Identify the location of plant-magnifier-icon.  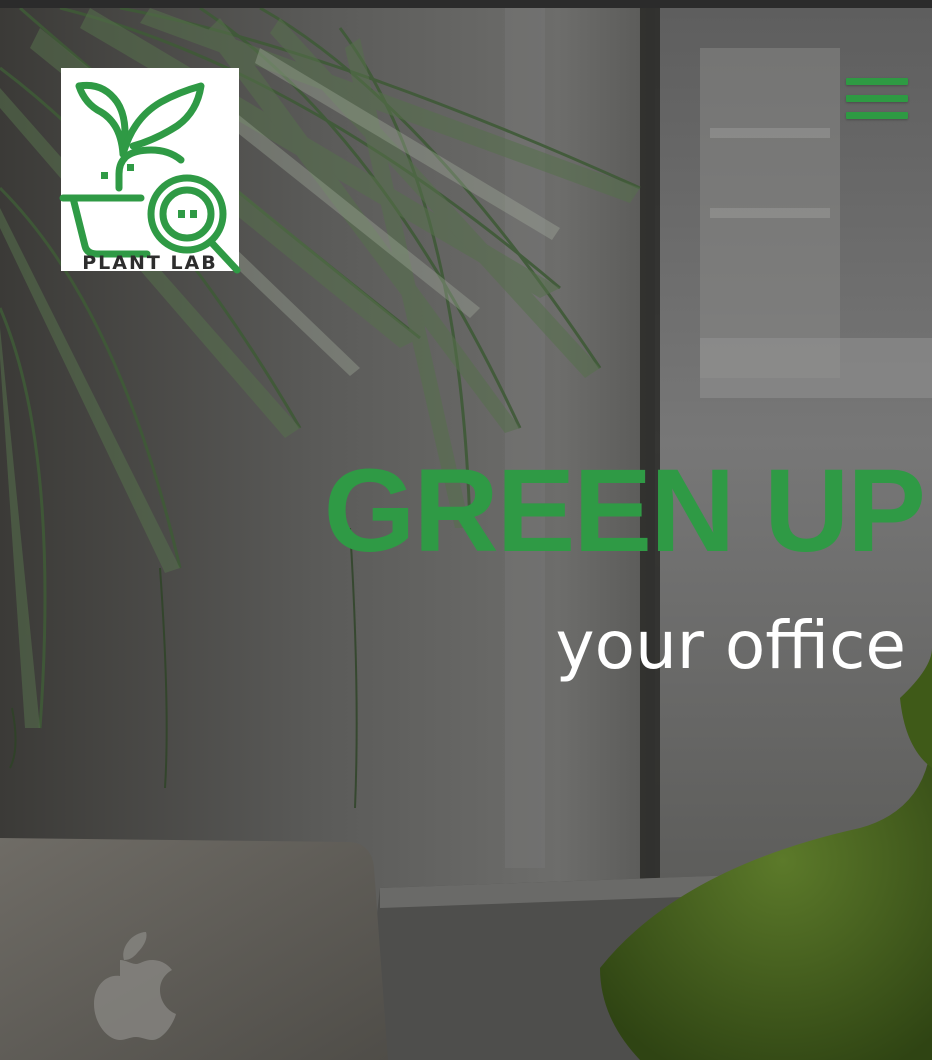
(150, 177).